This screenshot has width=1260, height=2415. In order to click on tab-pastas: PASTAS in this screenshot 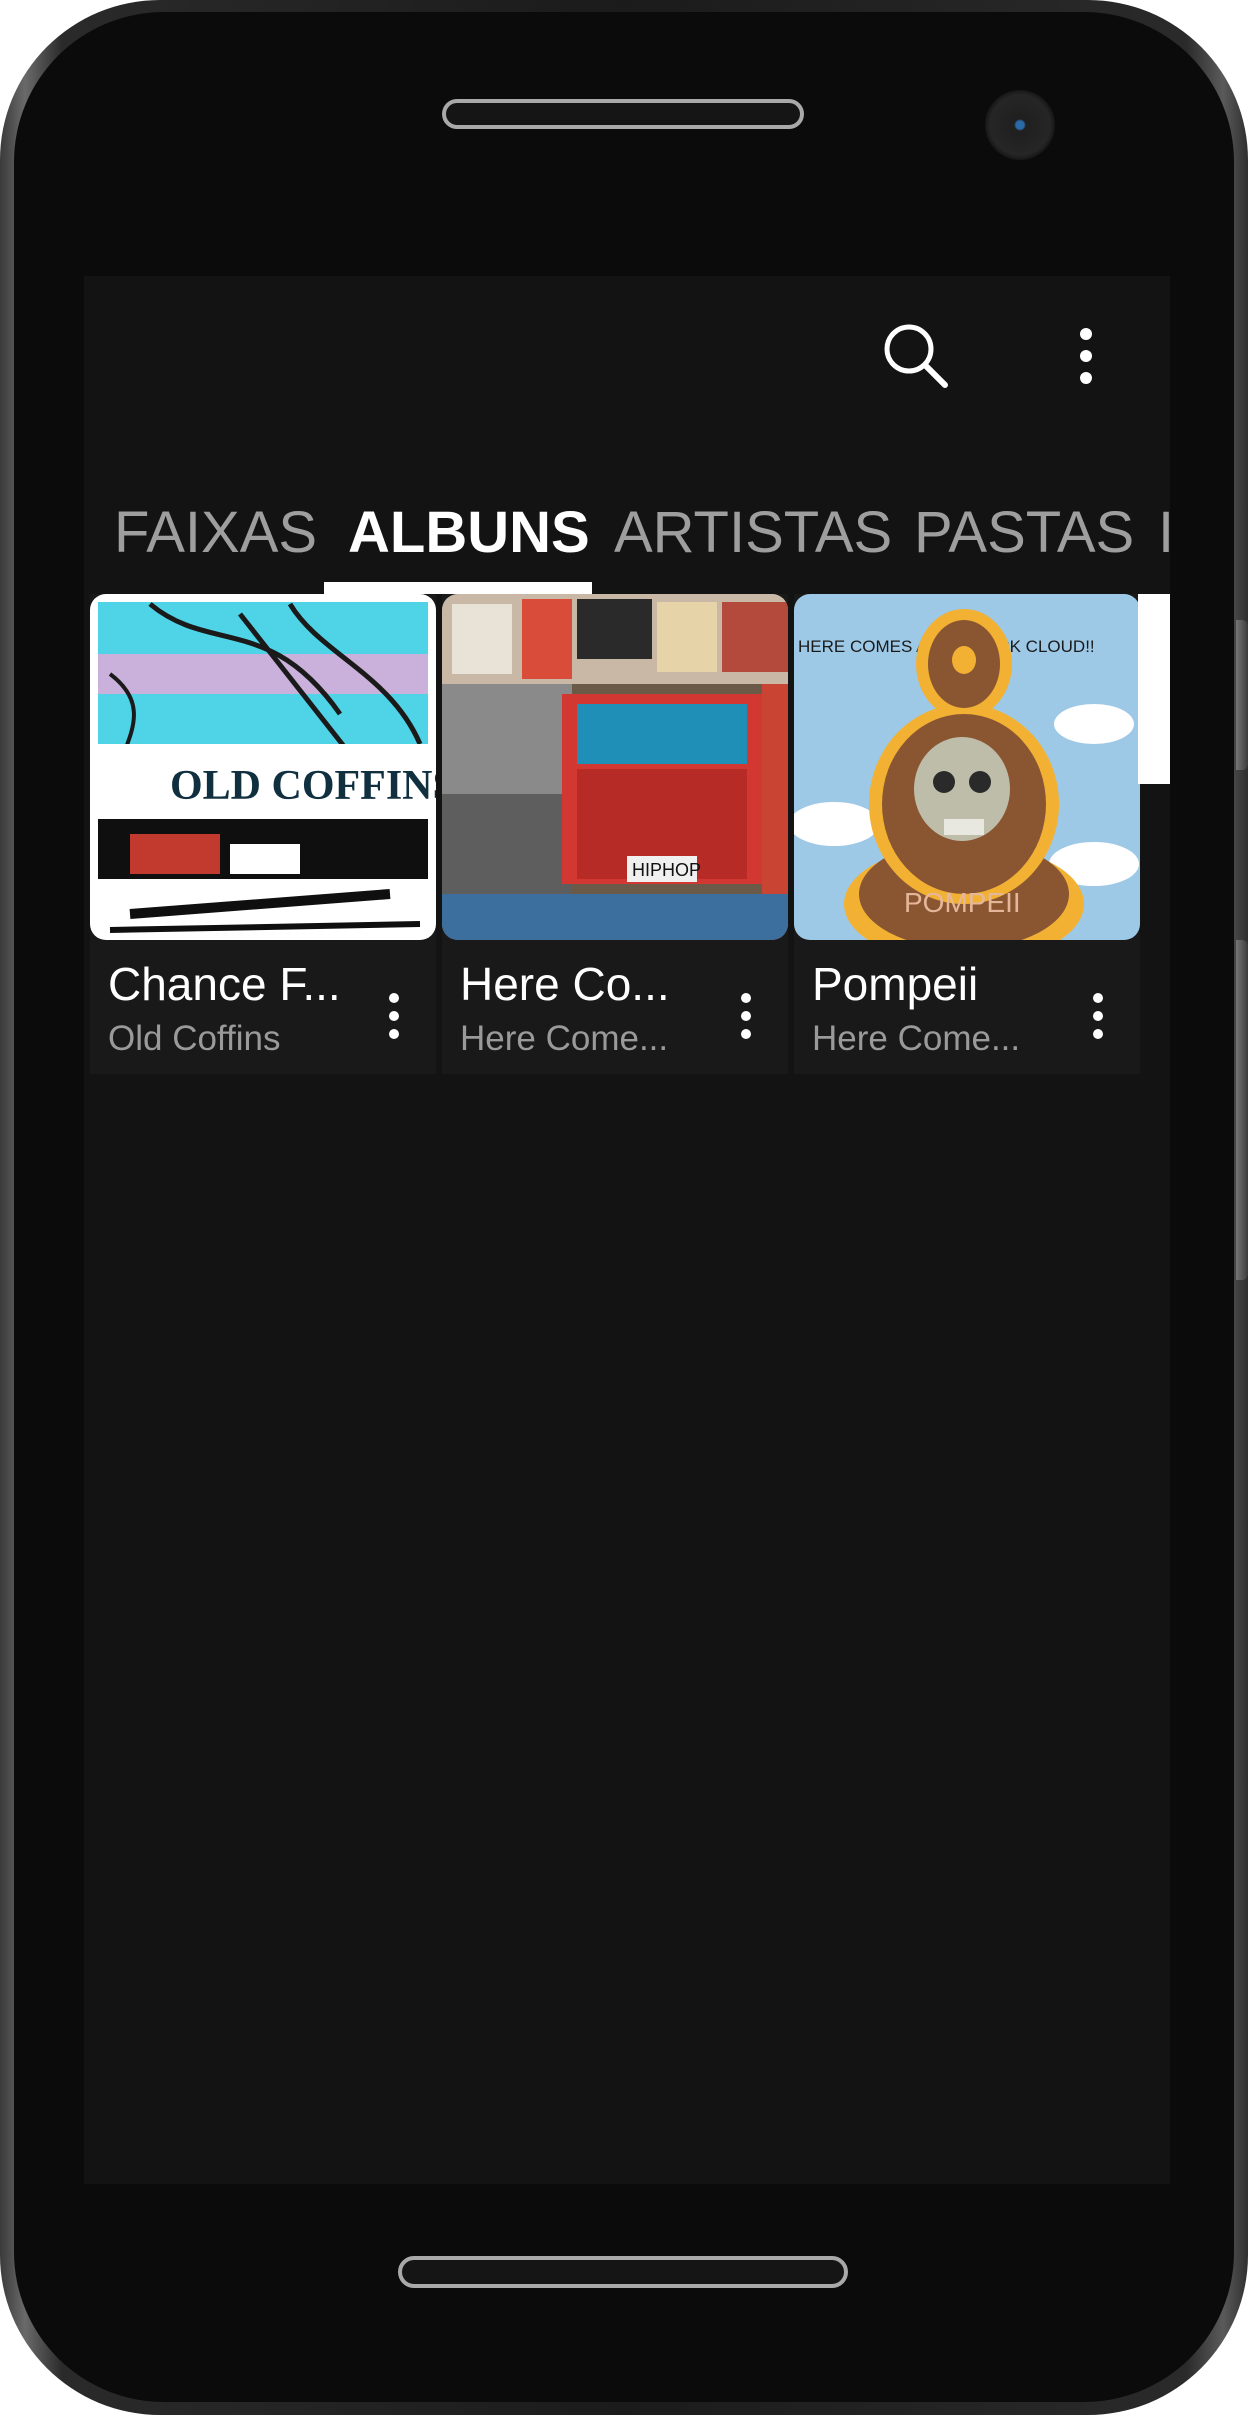, I will do `click(1024, 521)`.